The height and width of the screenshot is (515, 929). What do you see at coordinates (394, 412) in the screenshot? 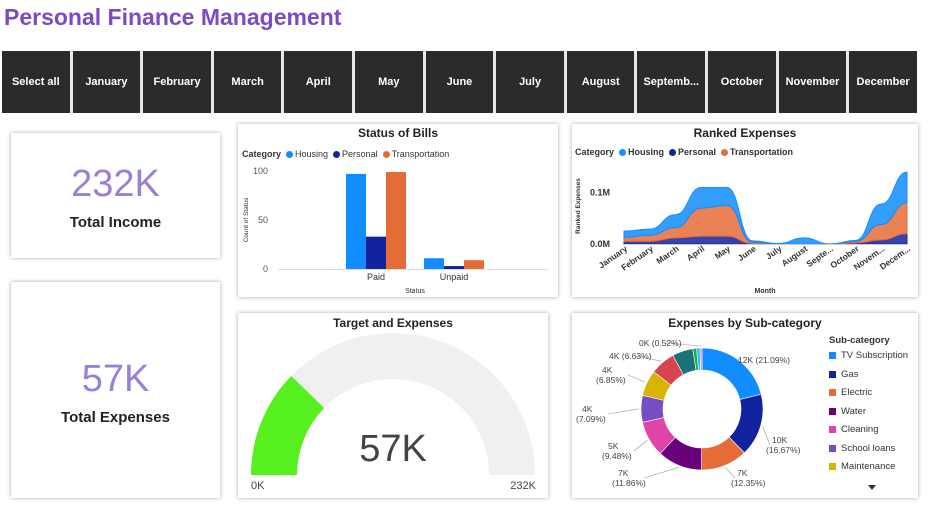
I see `gauge-chart: 57K 0K 232K` at bounding box center [394, 412].